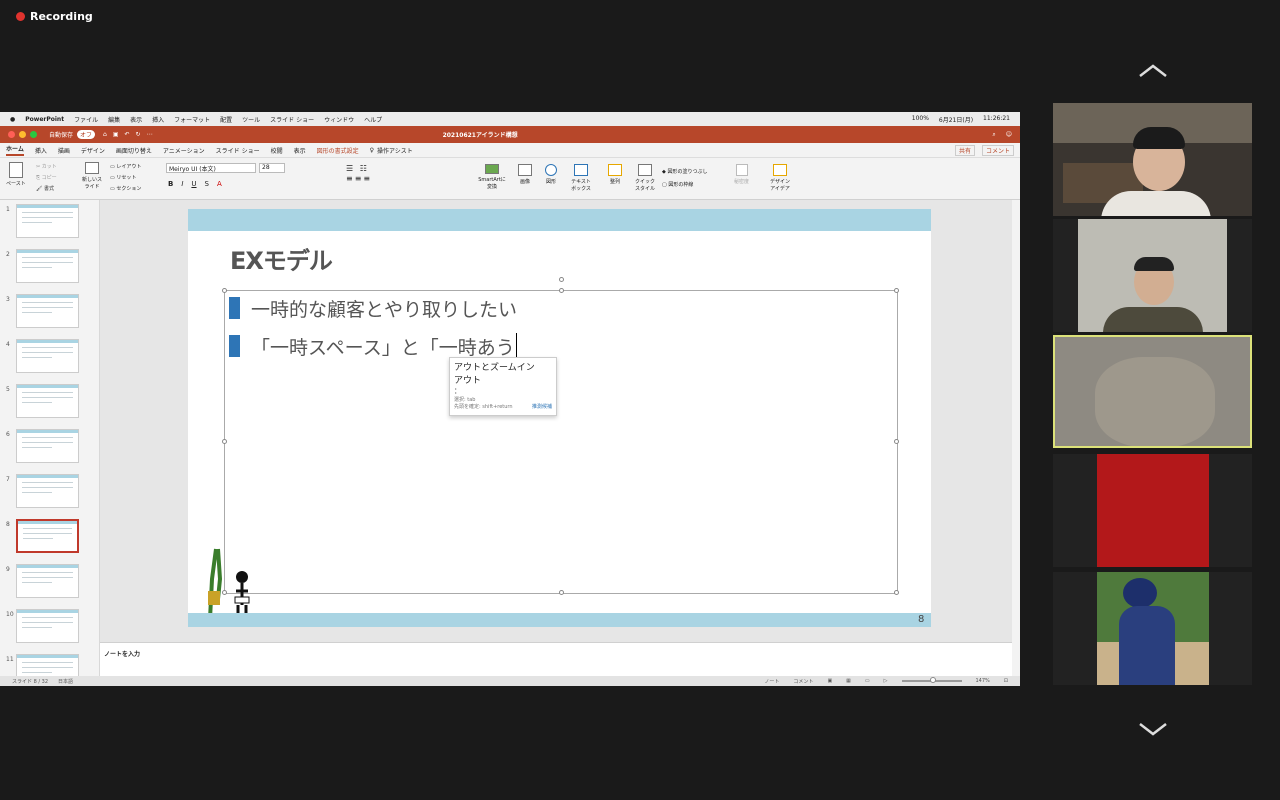 This screenshot has height=800, width=1280. I want to click on smiley-icon: ☺, so click(1009, 134).